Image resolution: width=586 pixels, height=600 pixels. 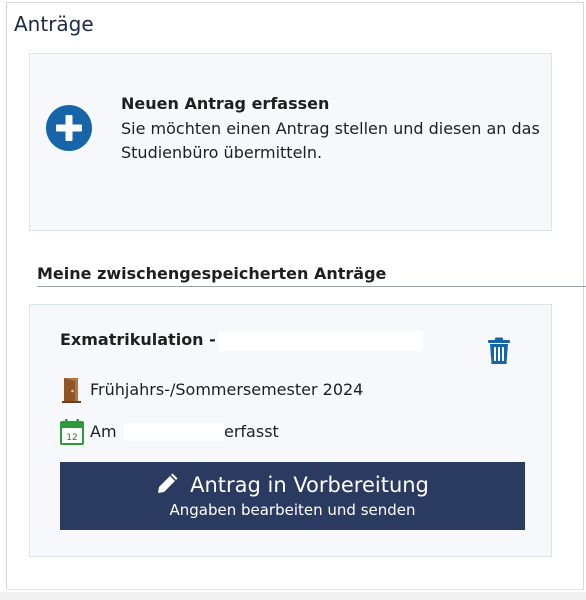 I want to click on plus-circle-icon, so click(x=69, y=128).